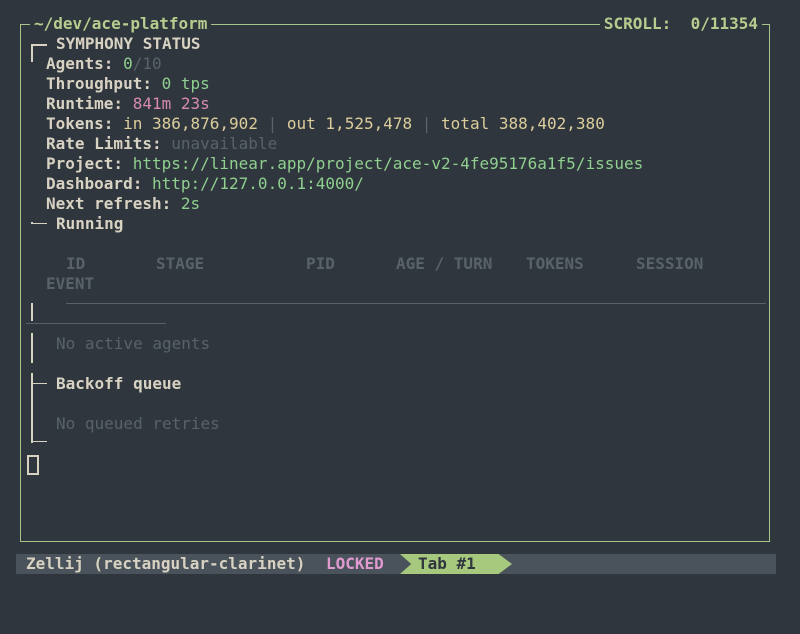  Describe the element at coordinates (76, 263) in the screenshot. I see `table-header-id: ID` at that location.